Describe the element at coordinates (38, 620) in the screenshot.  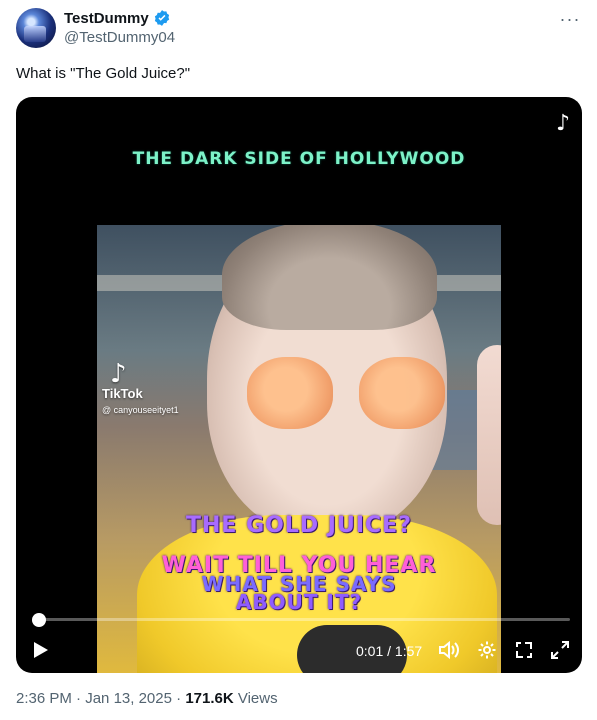
I see `progress-scrubber` at that location.